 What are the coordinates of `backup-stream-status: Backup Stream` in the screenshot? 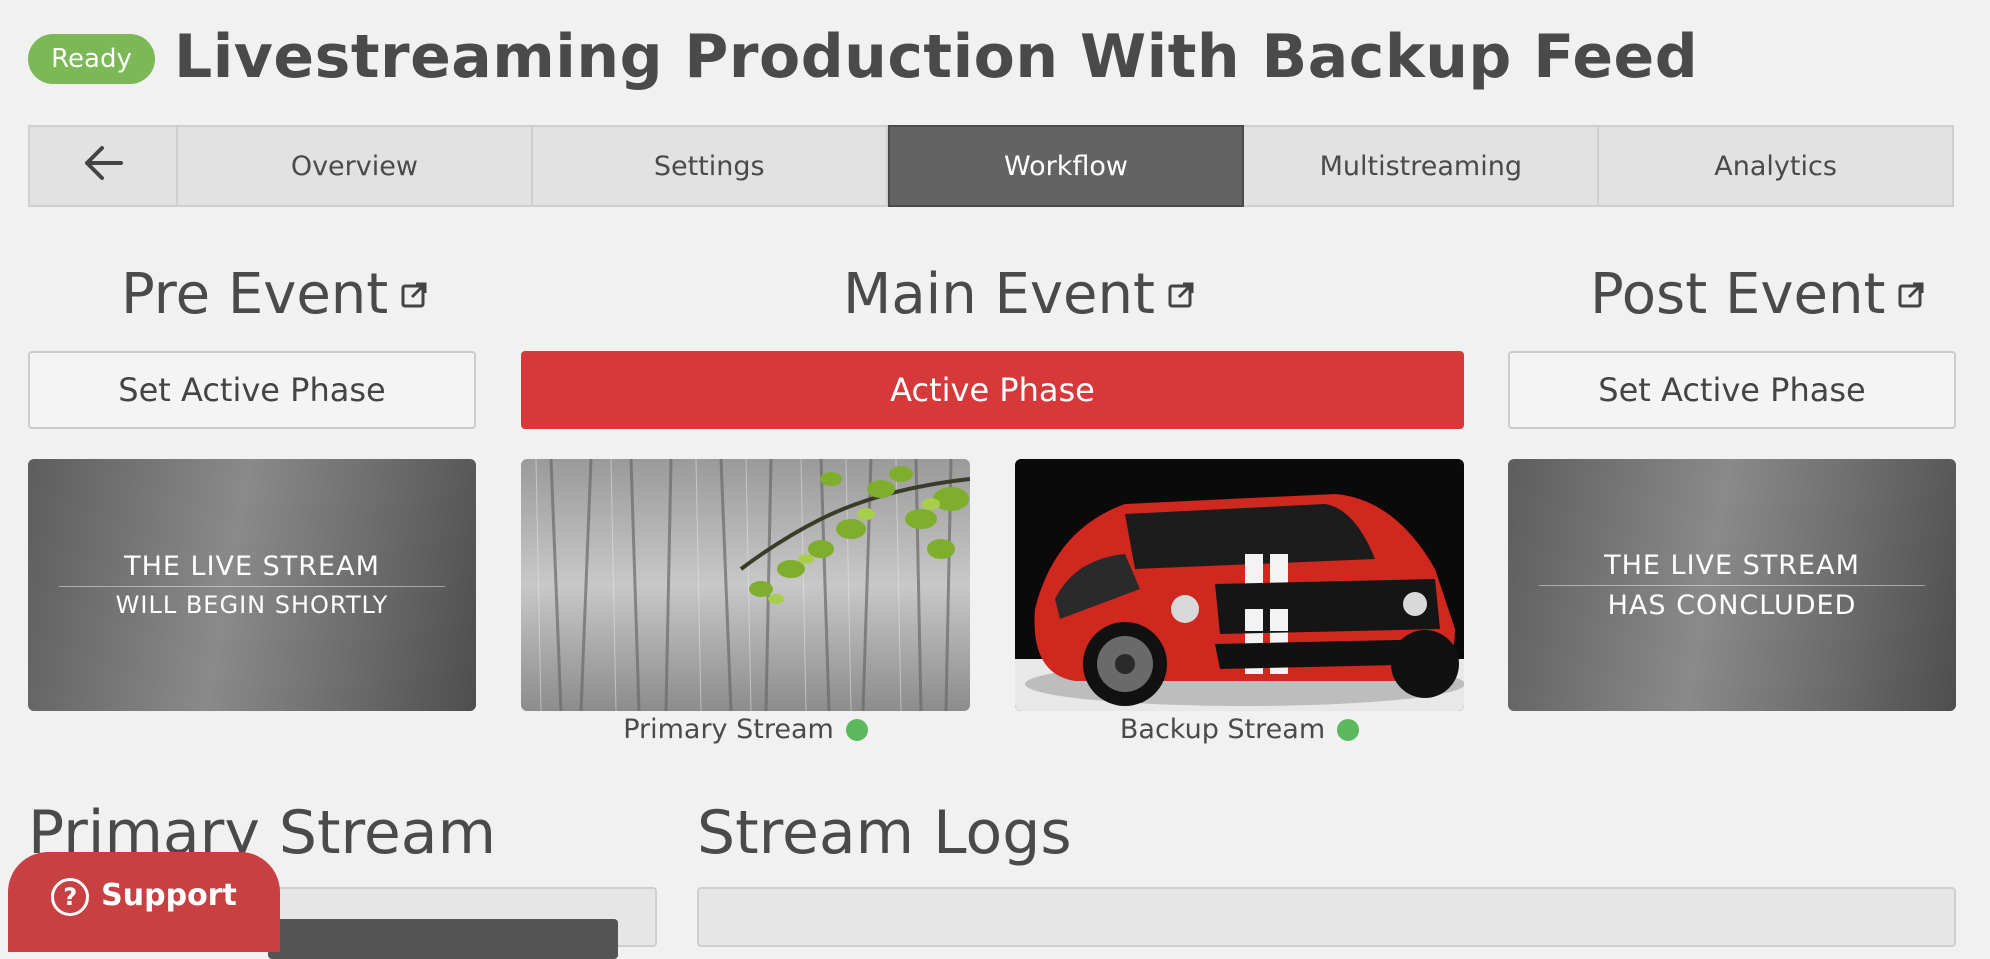 It's located at (1239, 729).